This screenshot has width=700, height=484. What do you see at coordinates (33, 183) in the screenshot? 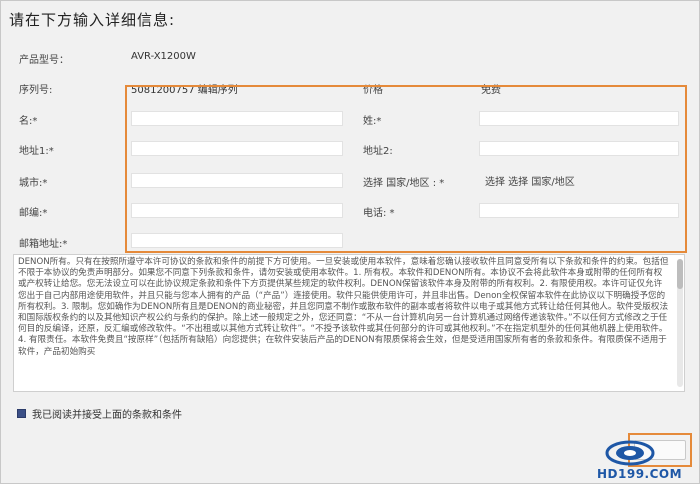
I see `city-label: 城市:*` at bounding box center [33, 183].